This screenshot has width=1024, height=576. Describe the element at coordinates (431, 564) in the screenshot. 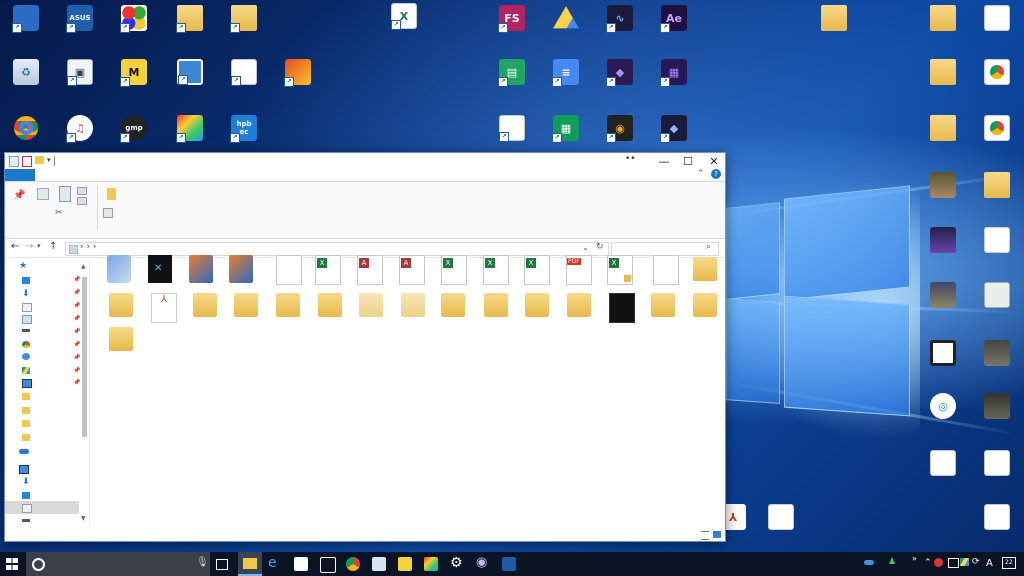

I see `taskbar-item-colorful-app` at that location.